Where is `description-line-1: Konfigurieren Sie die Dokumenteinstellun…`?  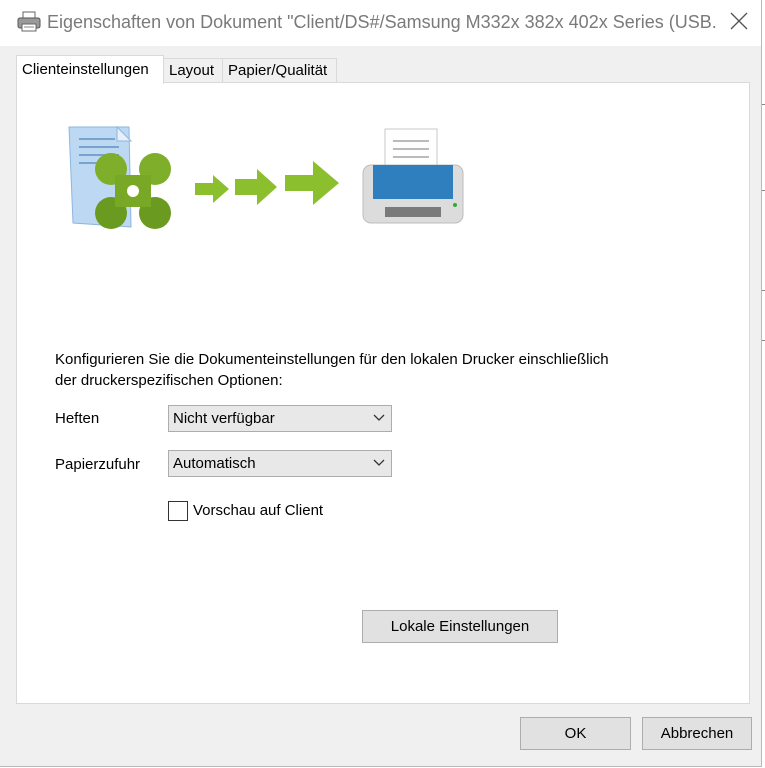
description-line-1: Konfigurieren Sie die Dokumenteinstellun… is located at coordinates (332, 359).